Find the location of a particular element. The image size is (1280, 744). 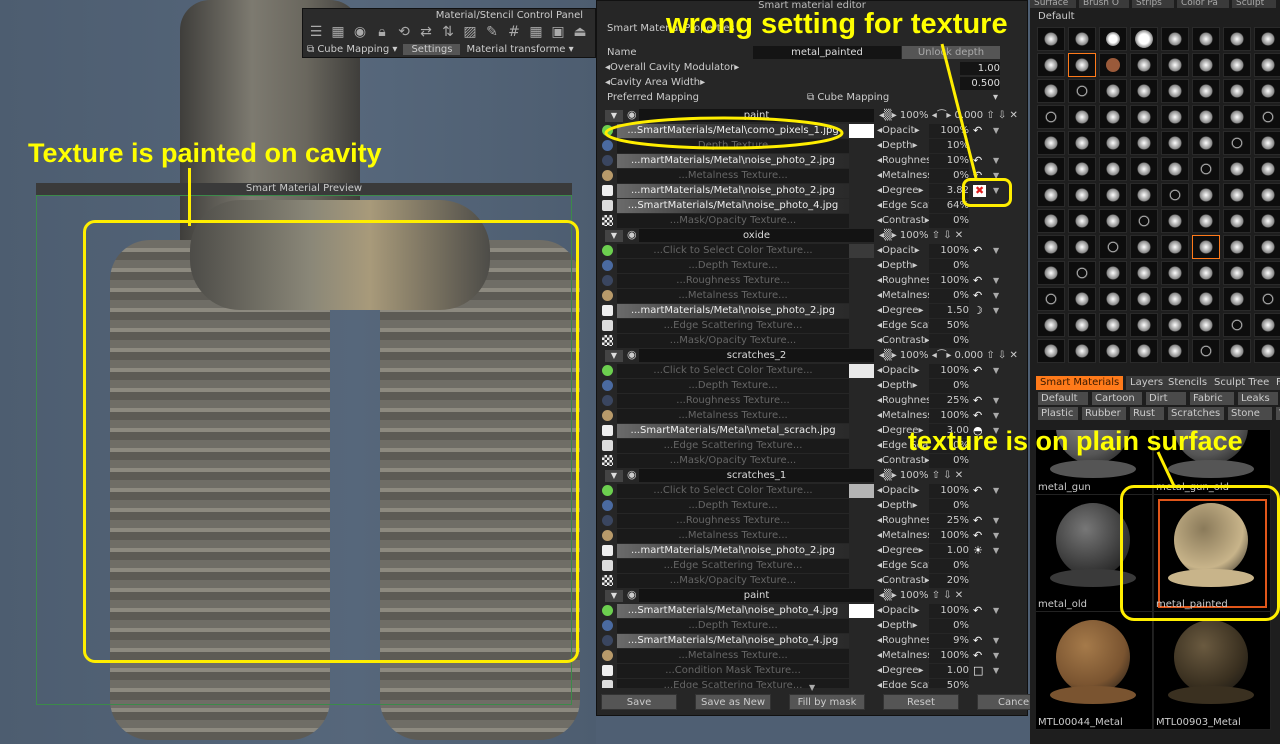

annotation-box-degree is located at coordinates (987, 192).